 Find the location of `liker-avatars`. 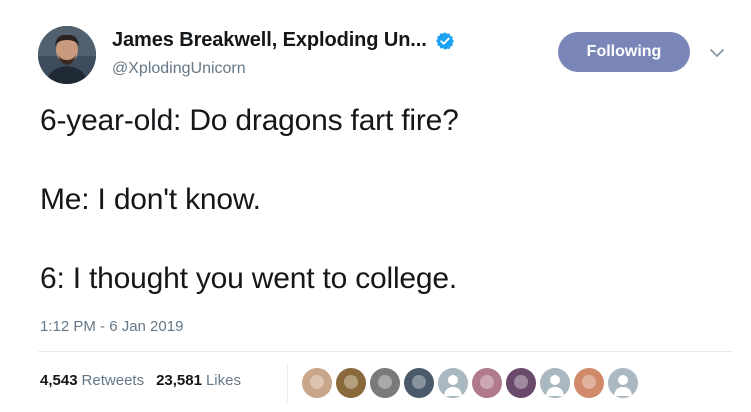

liker-avatars is located at coordinates (472, 383).